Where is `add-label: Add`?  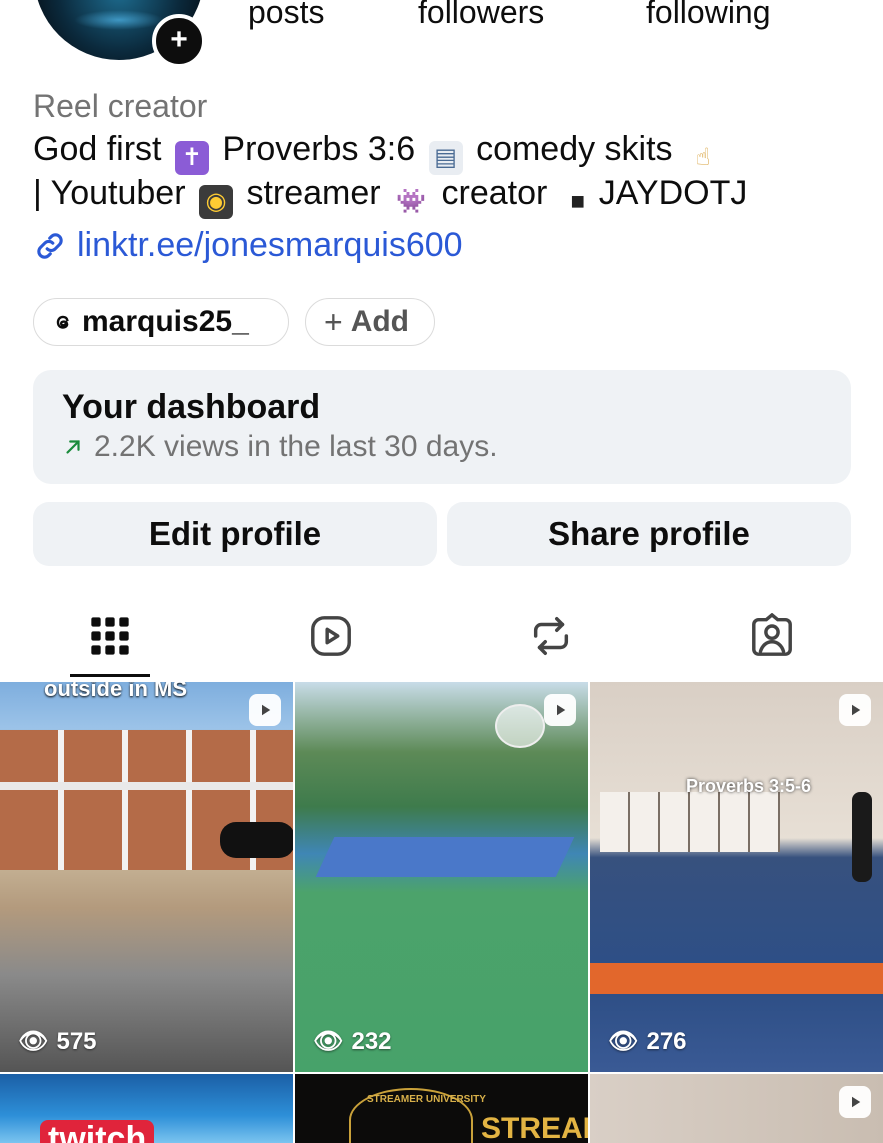 add-label: Add is located at coordinates (380, 321).